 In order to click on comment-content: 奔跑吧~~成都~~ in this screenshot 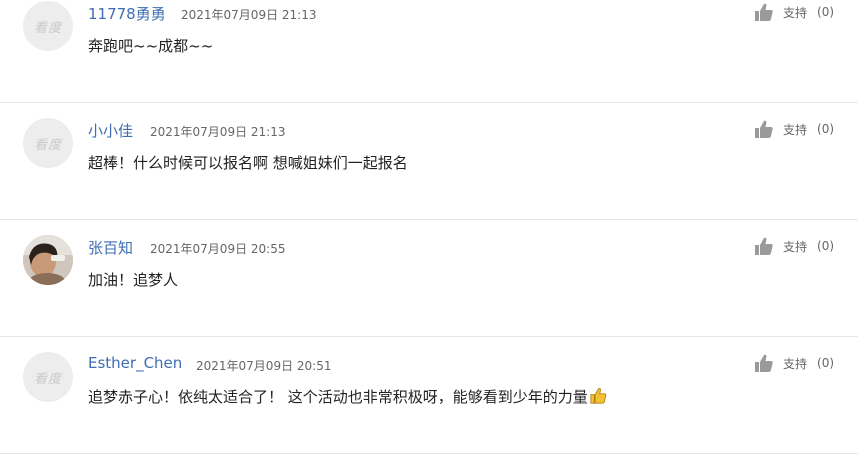, I will do `click(151, 46)`.